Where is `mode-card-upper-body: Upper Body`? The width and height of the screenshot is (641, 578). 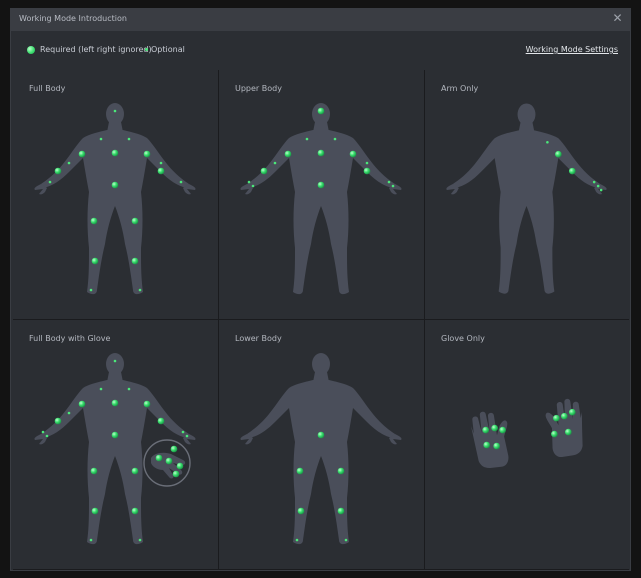 mode-card-upper-body: Upper Body is located at coordinates (321, 194).